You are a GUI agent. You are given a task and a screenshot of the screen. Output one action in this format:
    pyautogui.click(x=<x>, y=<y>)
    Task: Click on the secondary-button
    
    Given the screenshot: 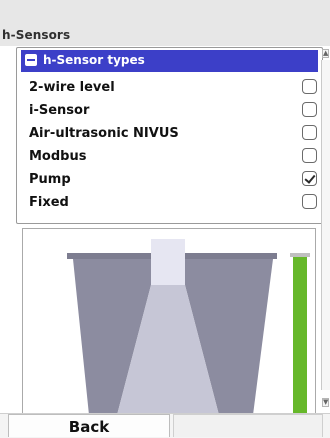 What is the action you would take?
    pyautogui.click(x=248, y=425)
    